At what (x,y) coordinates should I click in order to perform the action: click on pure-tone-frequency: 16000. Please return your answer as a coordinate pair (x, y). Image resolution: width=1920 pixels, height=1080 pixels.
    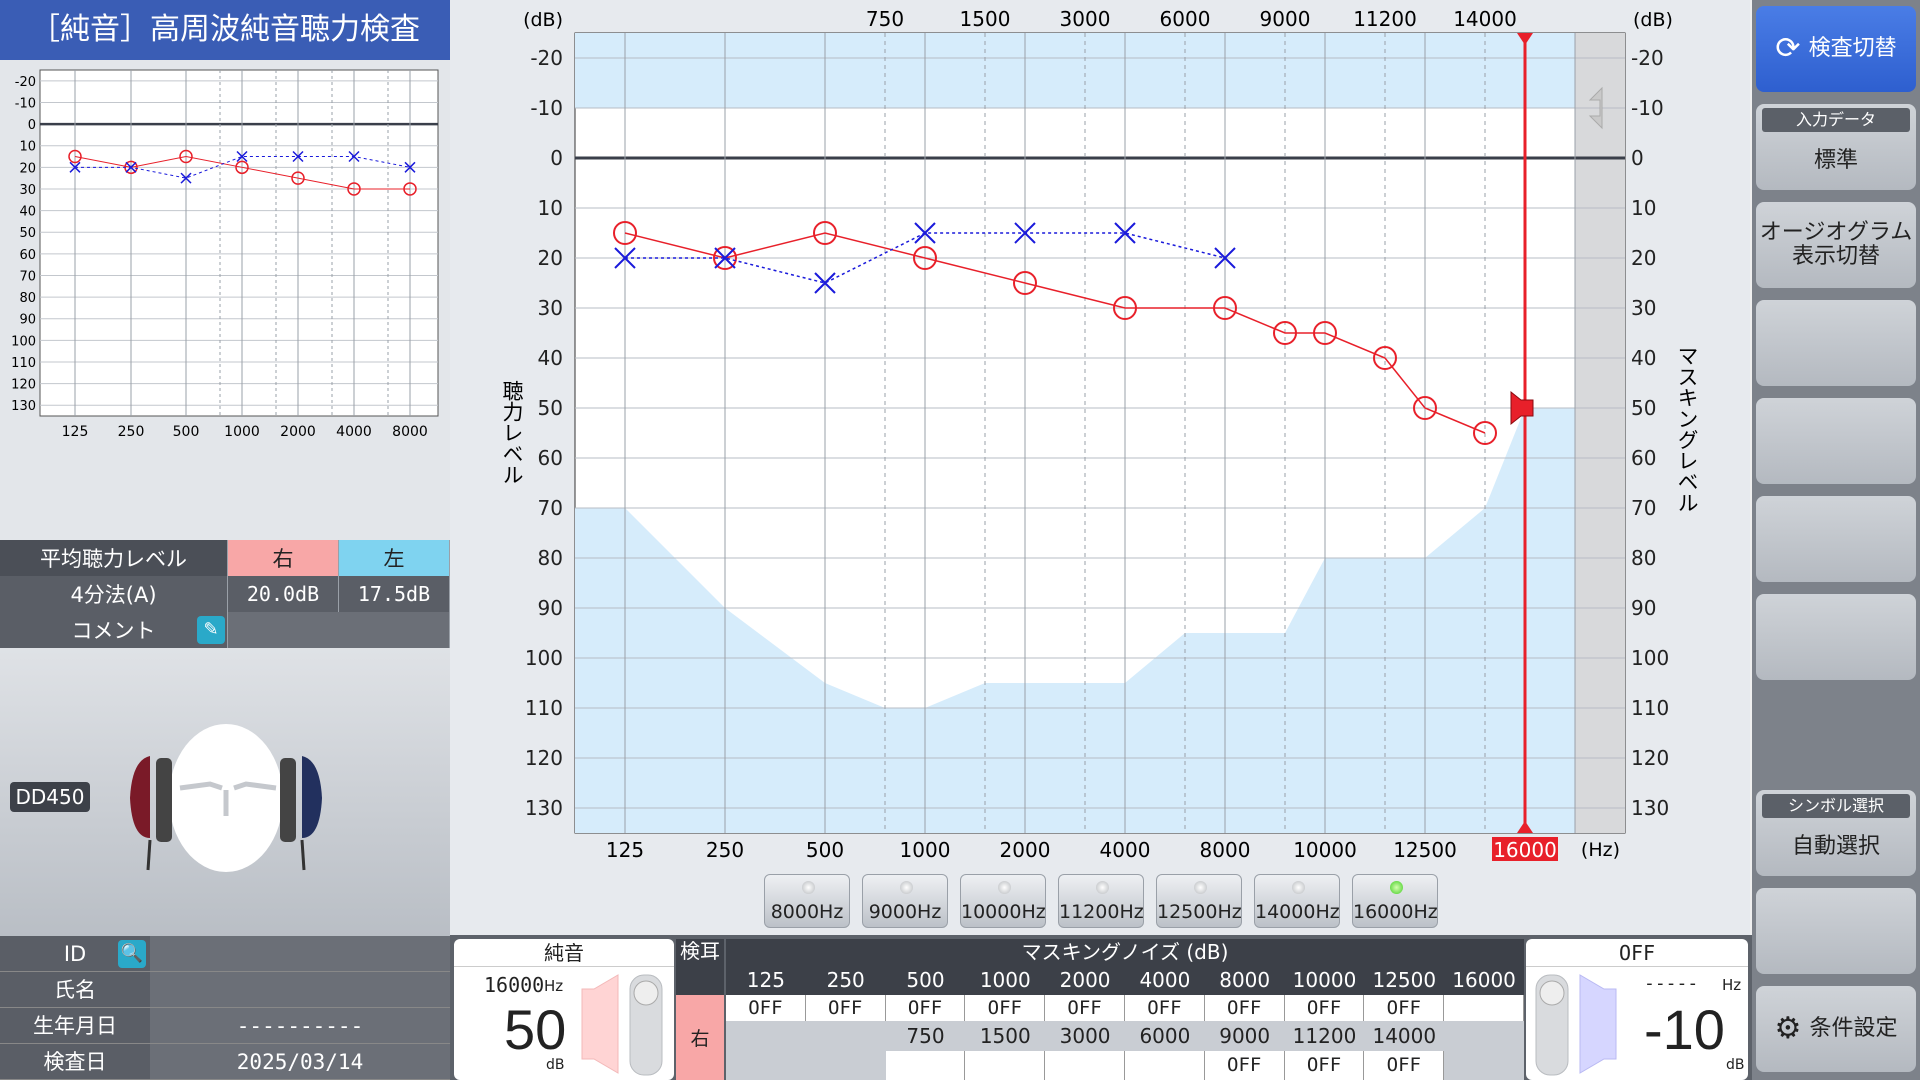
    Looking at the image, I should click on (514, 985).